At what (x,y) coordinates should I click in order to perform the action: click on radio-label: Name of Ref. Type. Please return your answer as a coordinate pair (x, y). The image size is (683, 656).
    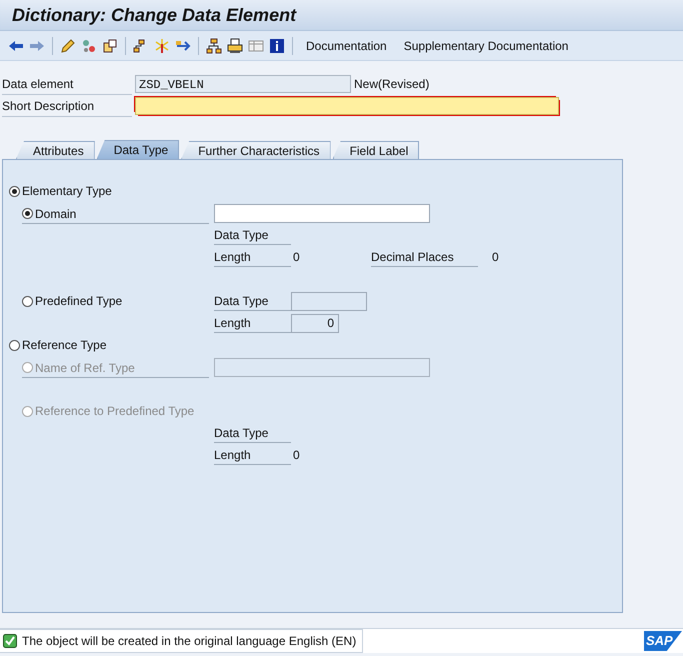
    Looking at the image, I should click on (85, 367).